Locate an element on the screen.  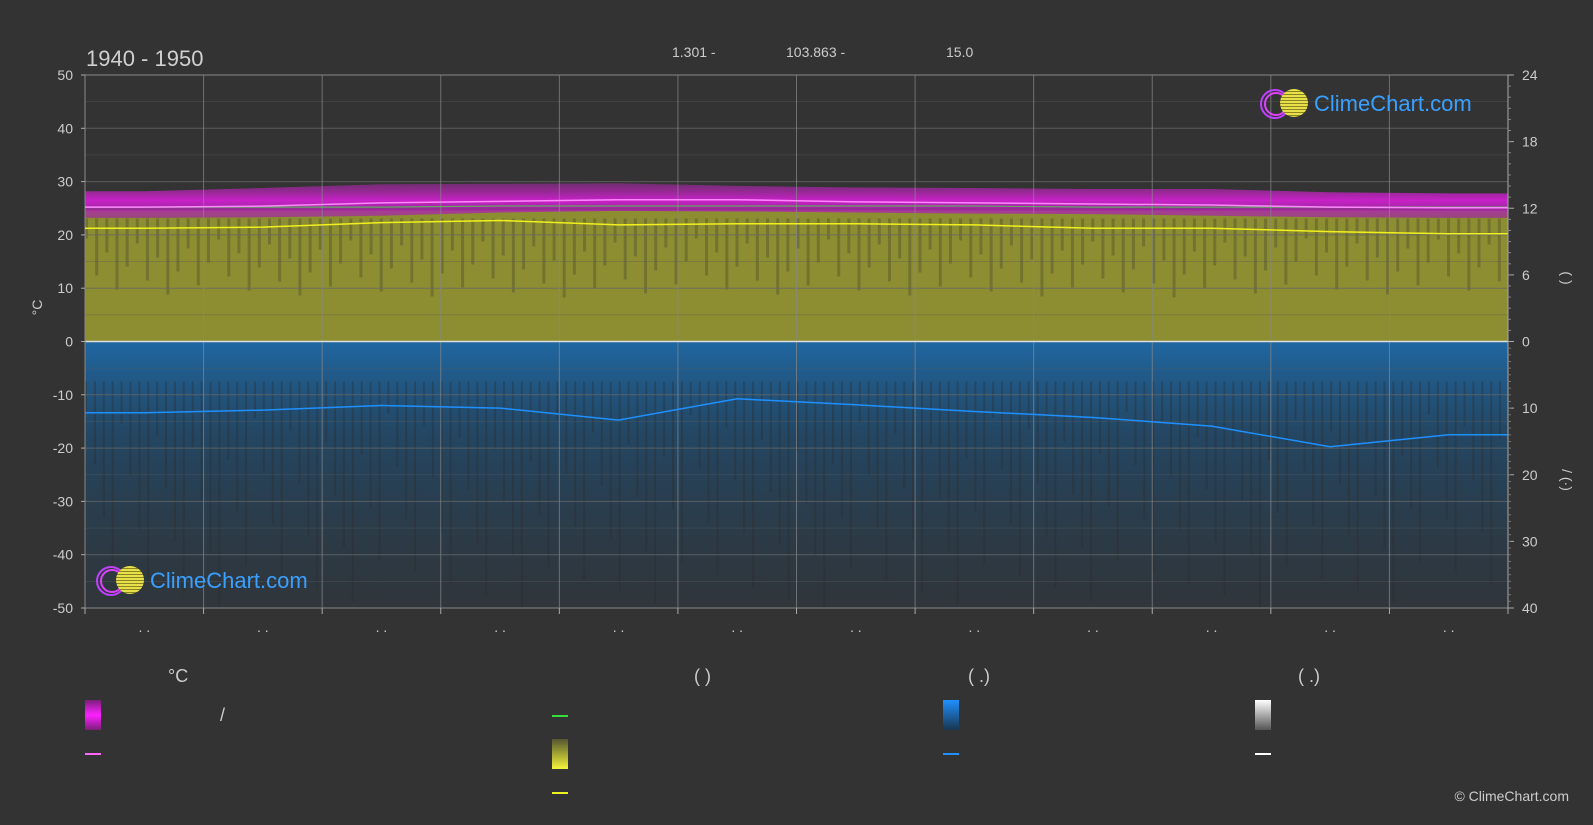
right-tick-label-precip: 30 is located at coordinates (1530, 541).